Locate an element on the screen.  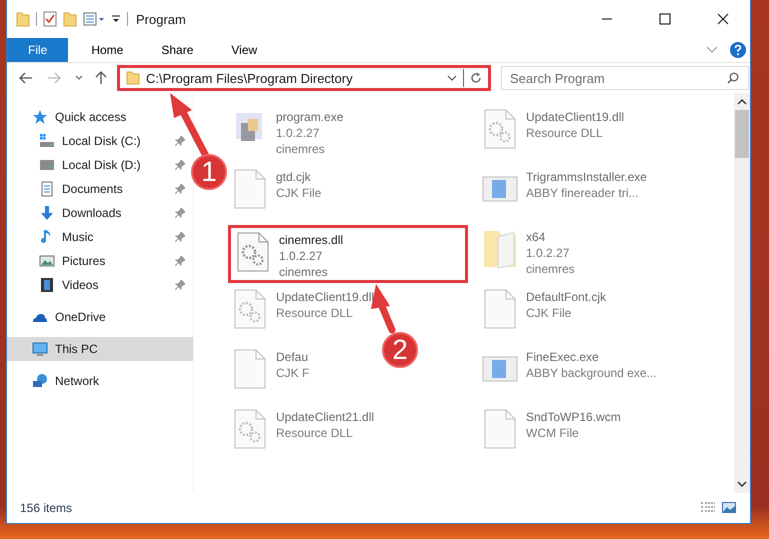
search-field: Search Program is located at coordinates (625, 78).